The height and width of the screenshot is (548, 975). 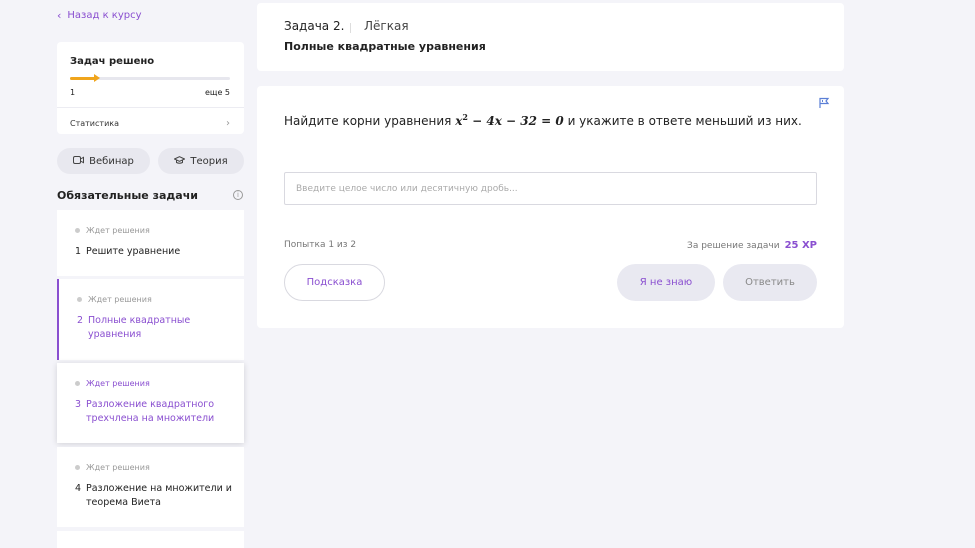 I want to click on task-number: 1, so click(x=78, y=251).